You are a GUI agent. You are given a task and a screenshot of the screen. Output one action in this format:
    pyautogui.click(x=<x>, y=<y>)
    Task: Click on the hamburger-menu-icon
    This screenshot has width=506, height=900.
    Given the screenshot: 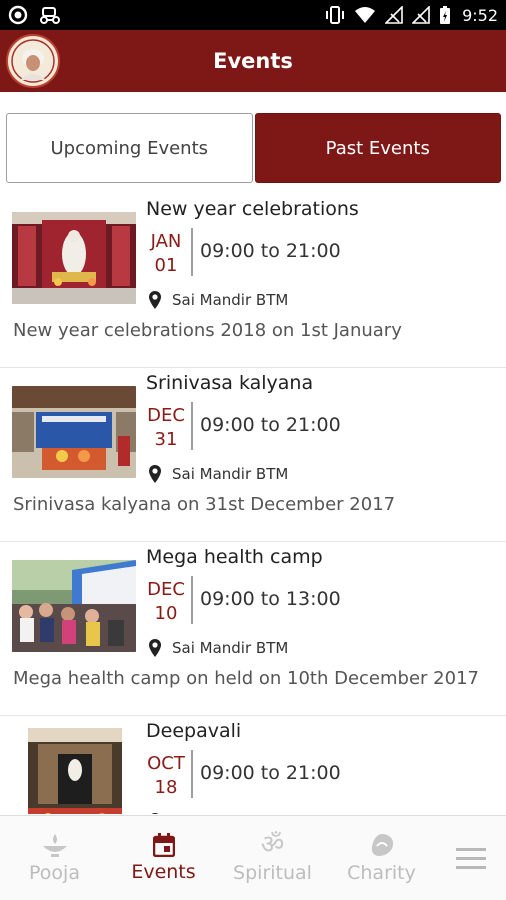 What is the action you would take?
    pyautogui.click(x=471, y=858)
    